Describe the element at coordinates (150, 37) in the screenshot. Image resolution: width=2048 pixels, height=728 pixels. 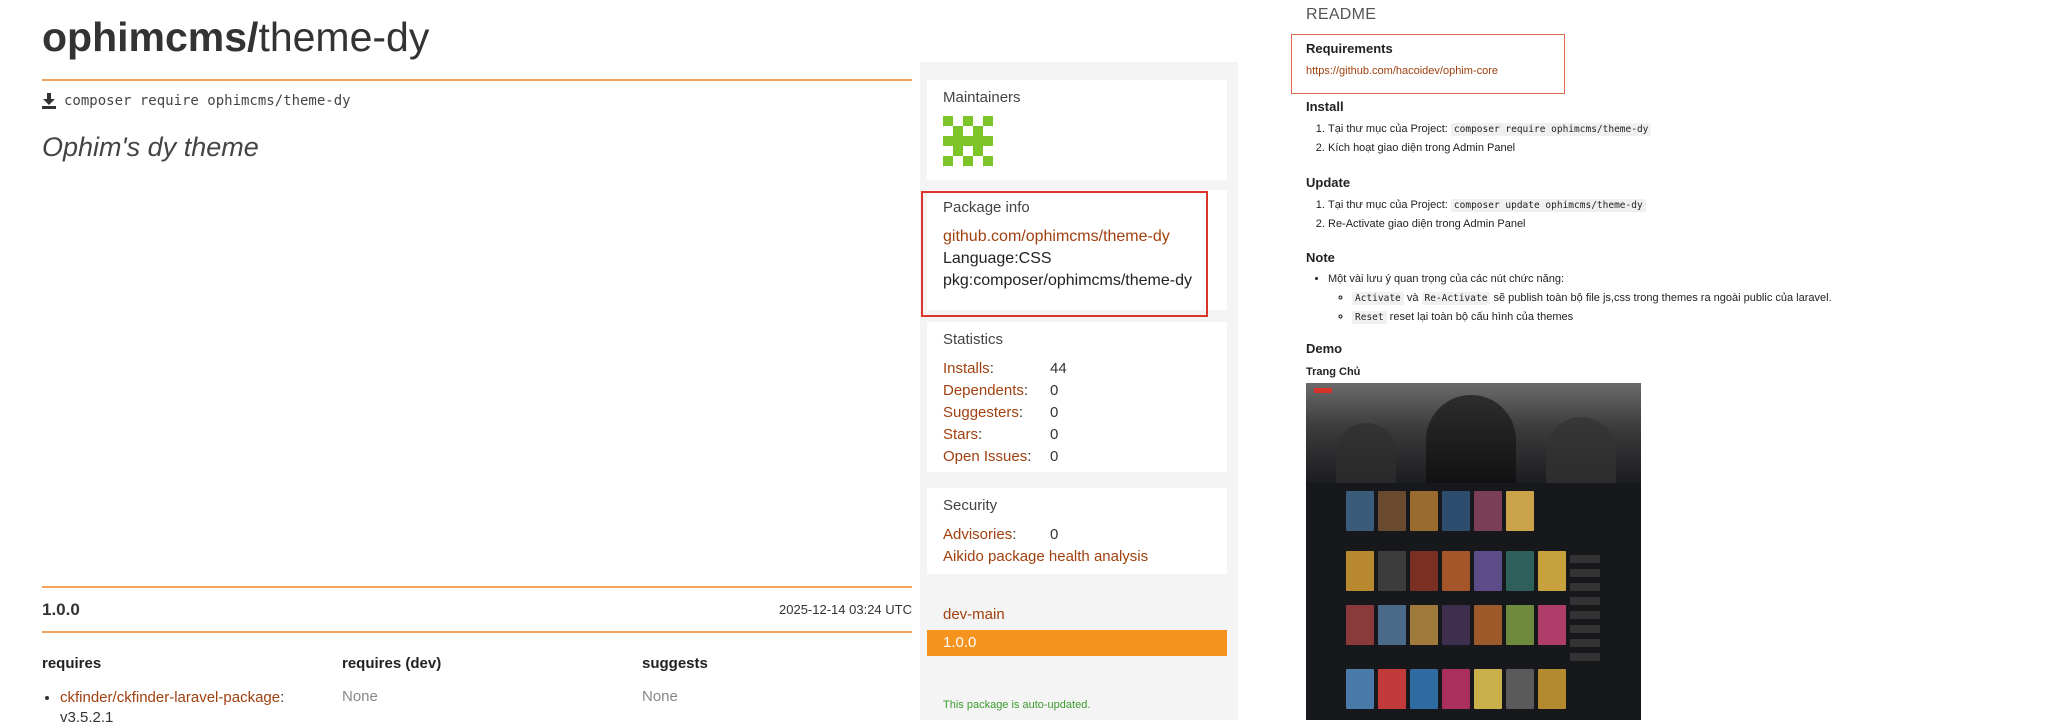
I see `package-vendor: ophimcms/` at that location.